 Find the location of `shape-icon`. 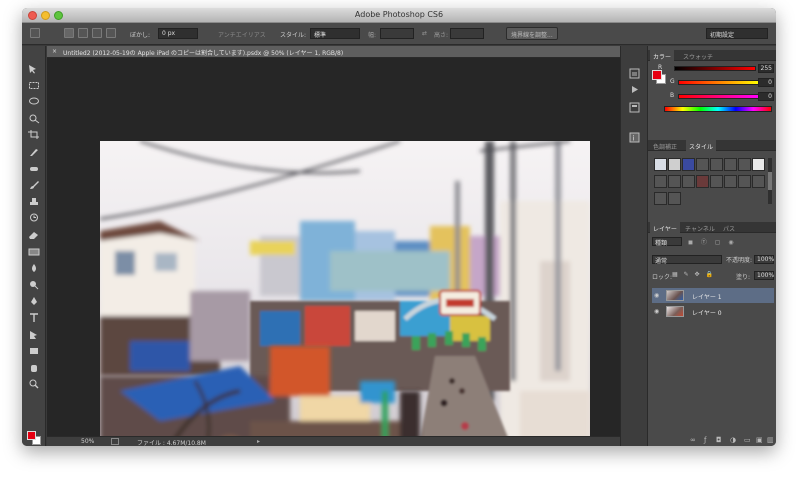

shape-icon is located at coordinates (34, 350).